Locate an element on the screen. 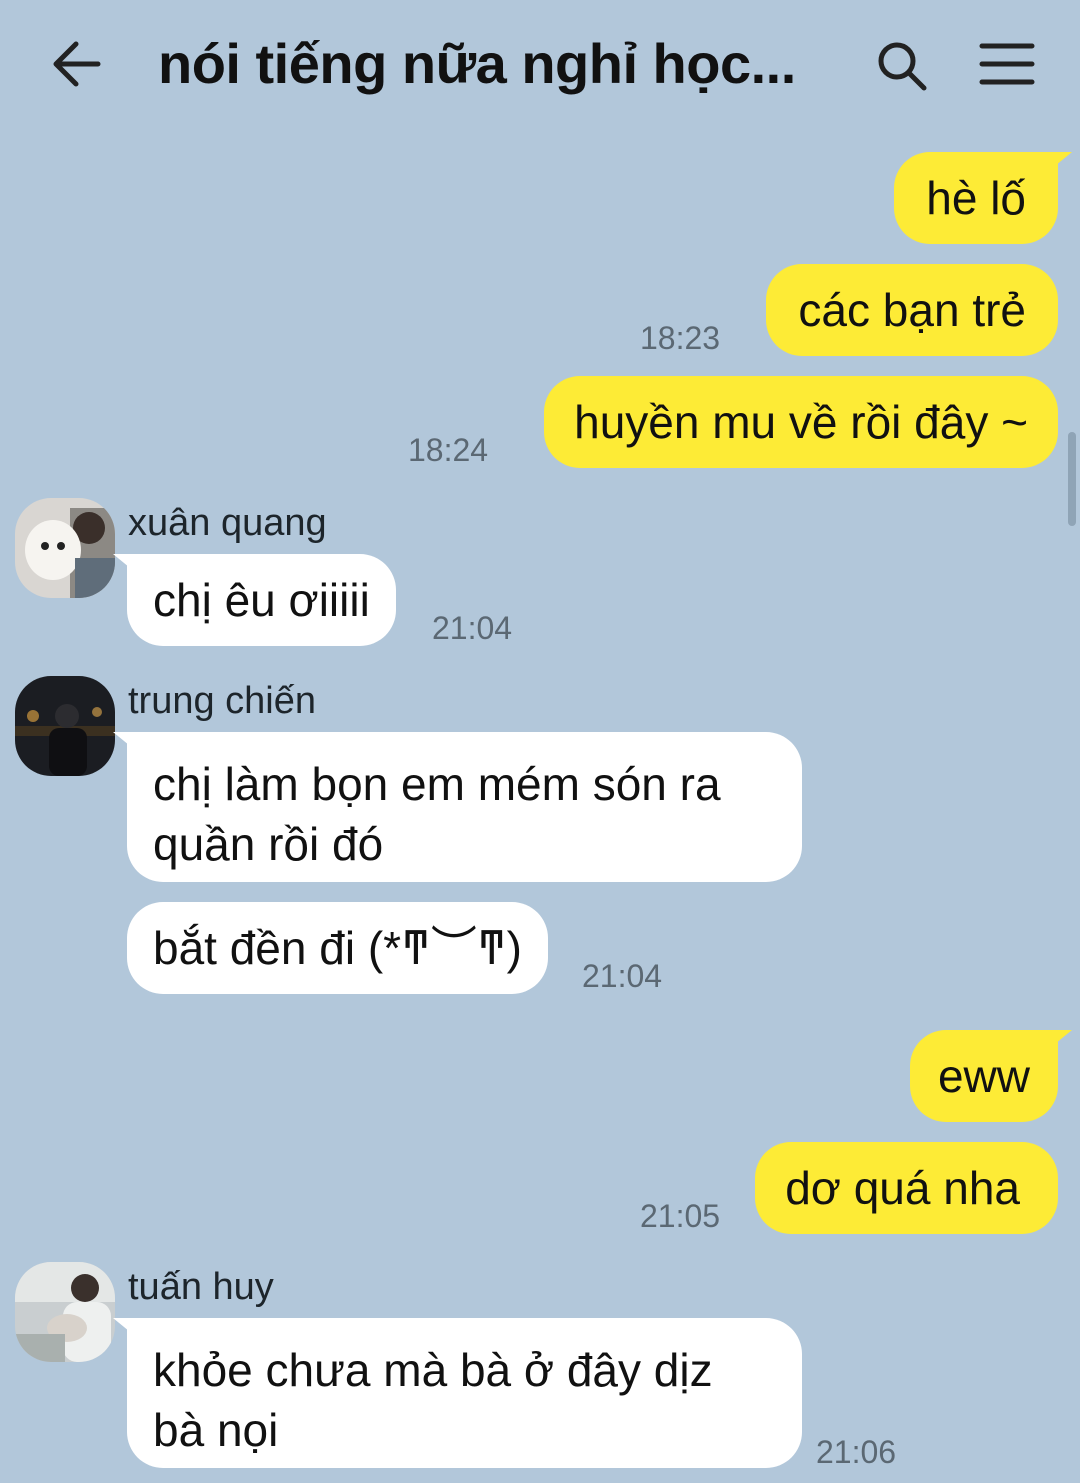 The image size is (1080, 1483). avatar-xuan-quang is located at coordinates (65, 548).